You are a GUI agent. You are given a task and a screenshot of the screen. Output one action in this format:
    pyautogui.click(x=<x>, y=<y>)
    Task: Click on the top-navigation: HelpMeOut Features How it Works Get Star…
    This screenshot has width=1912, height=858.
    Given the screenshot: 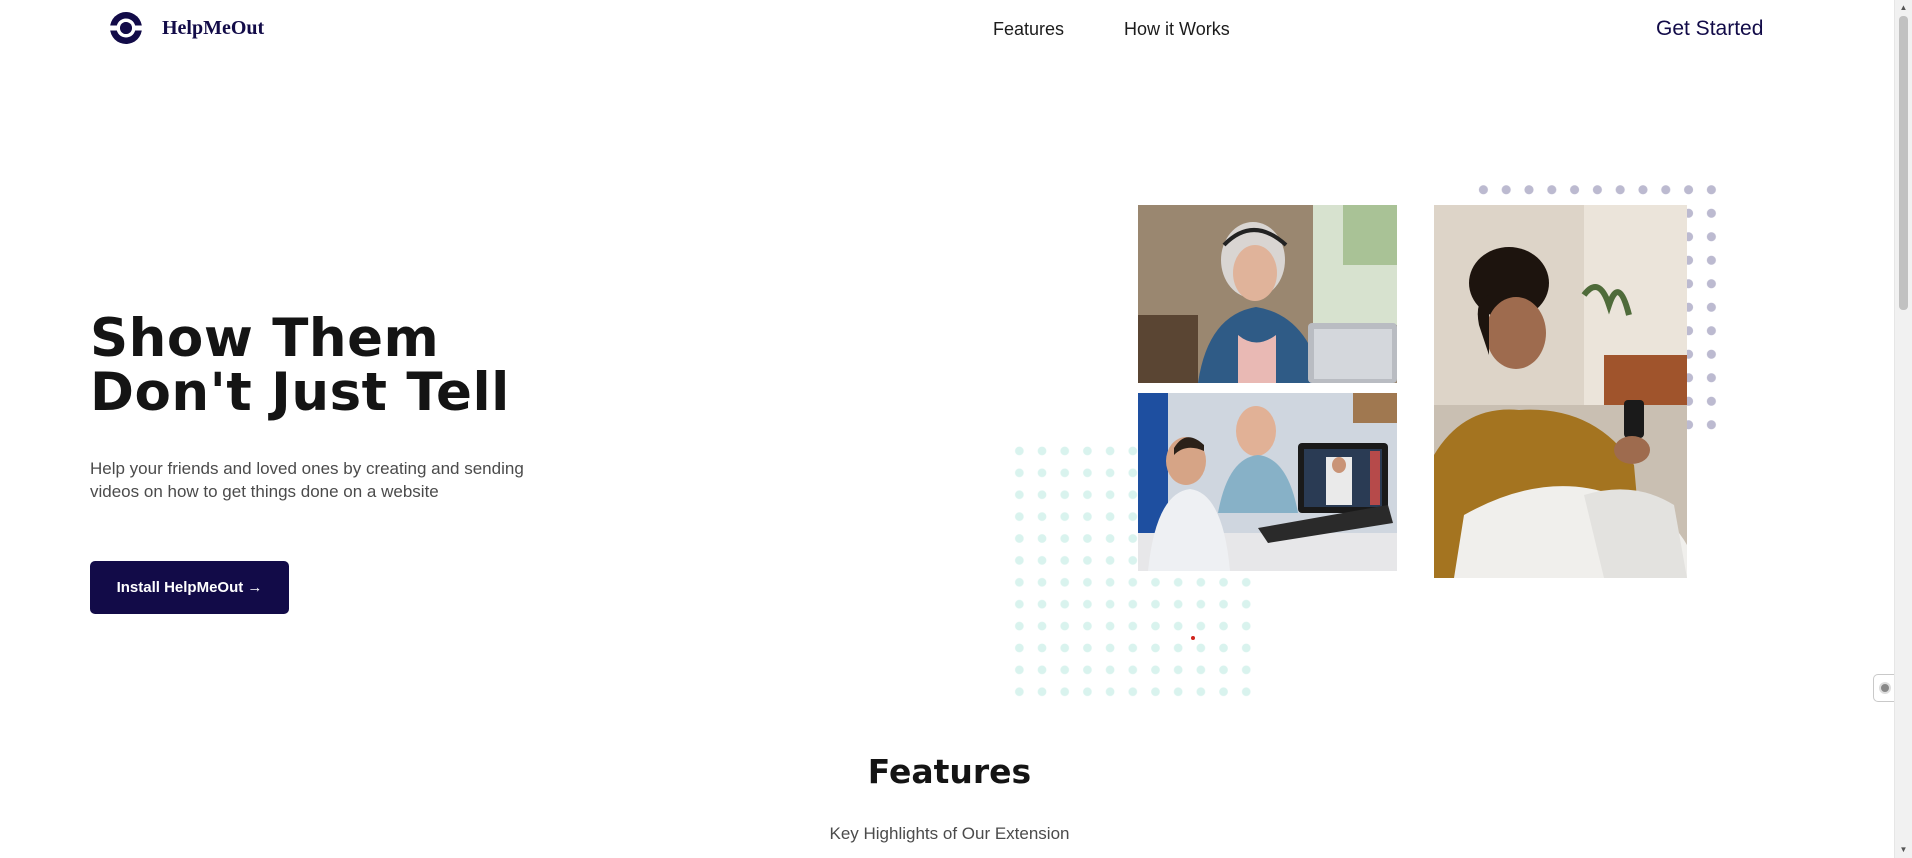 What is the action you would take?
    pyautogui.click(x=947, y=30)
    